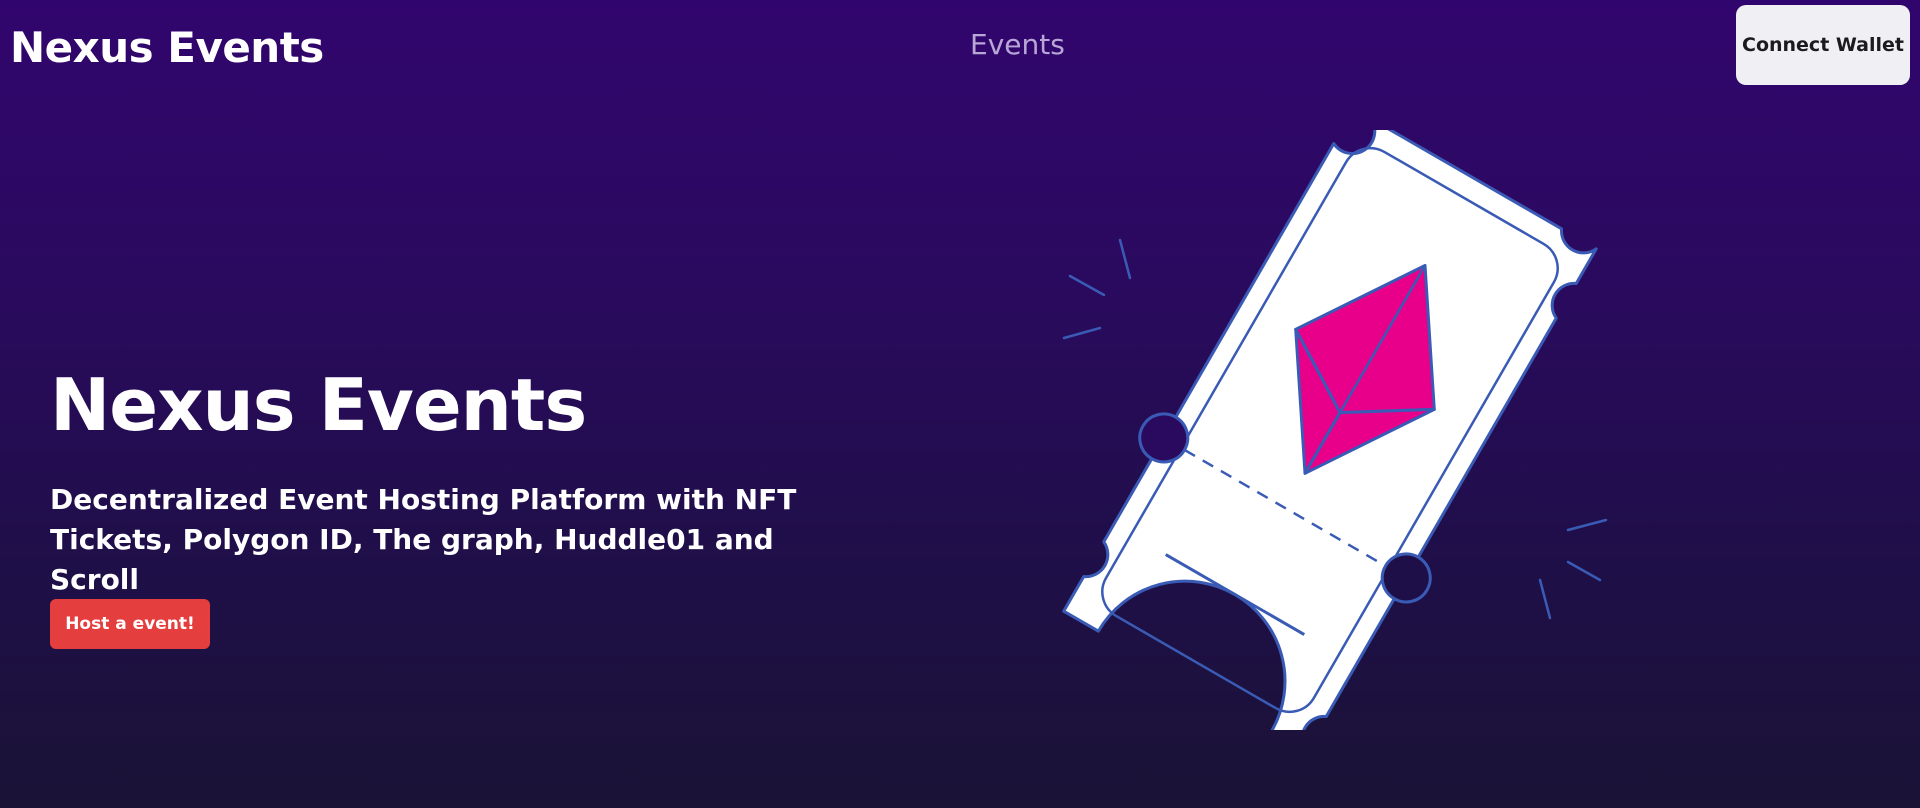  I want to click on nav-link-events: Events, so click(1017, 45).